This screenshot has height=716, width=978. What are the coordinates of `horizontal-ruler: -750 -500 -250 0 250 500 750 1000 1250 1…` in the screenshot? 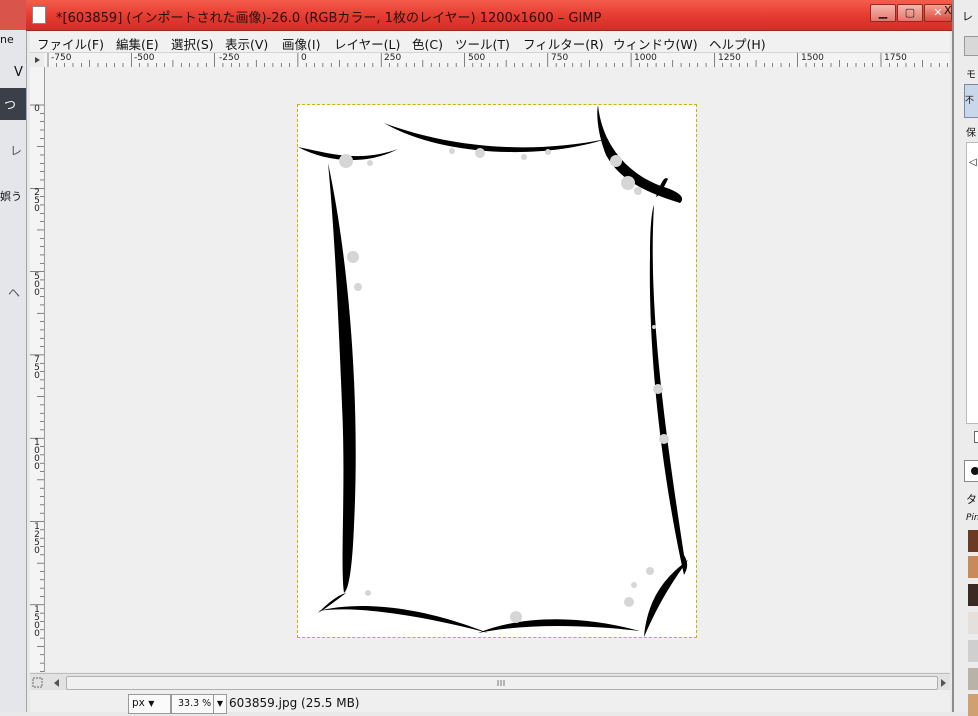 It's located at (497, 60).